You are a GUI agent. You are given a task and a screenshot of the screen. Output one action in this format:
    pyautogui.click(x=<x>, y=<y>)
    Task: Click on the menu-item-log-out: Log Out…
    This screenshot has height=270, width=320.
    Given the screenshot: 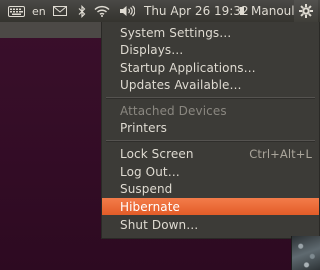 What is the action you would take?
    pyautogui.click(x=210, y=171)
    